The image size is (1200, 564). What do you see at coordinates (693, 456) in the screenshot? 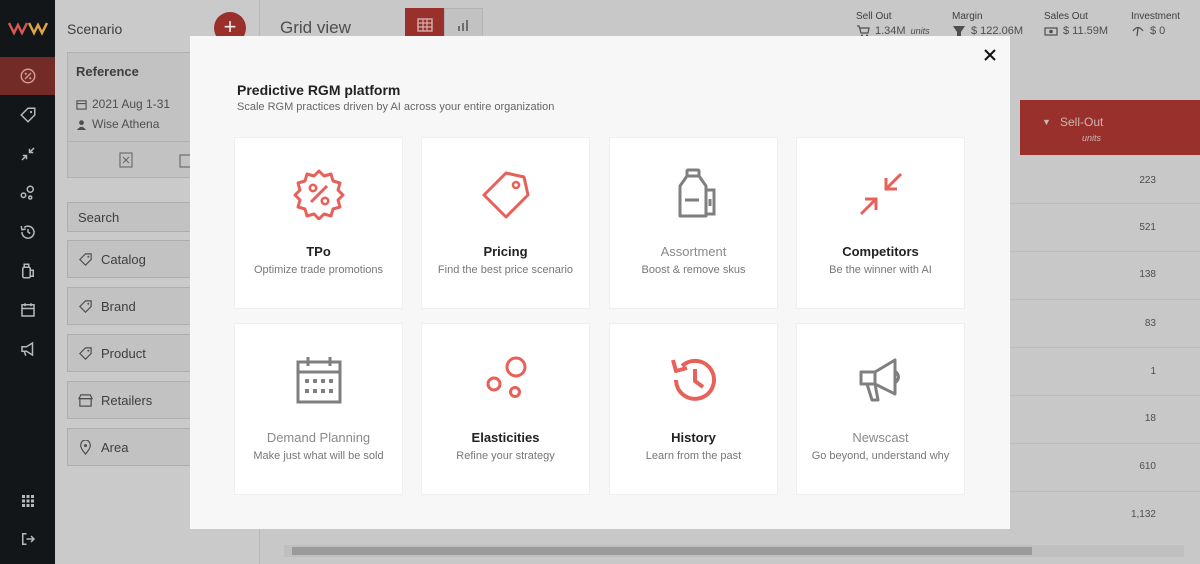
I see `card-description: Learn from the past` at bounding box center [693, 456].